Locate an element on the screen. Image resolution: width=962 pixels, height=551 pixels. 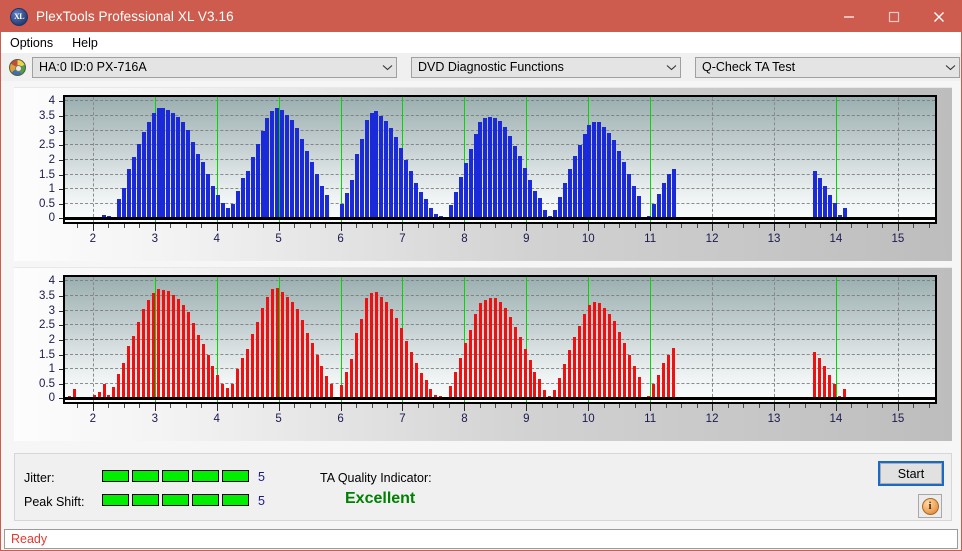
y-tick-label: 4 is located at coordinates (51, 101).